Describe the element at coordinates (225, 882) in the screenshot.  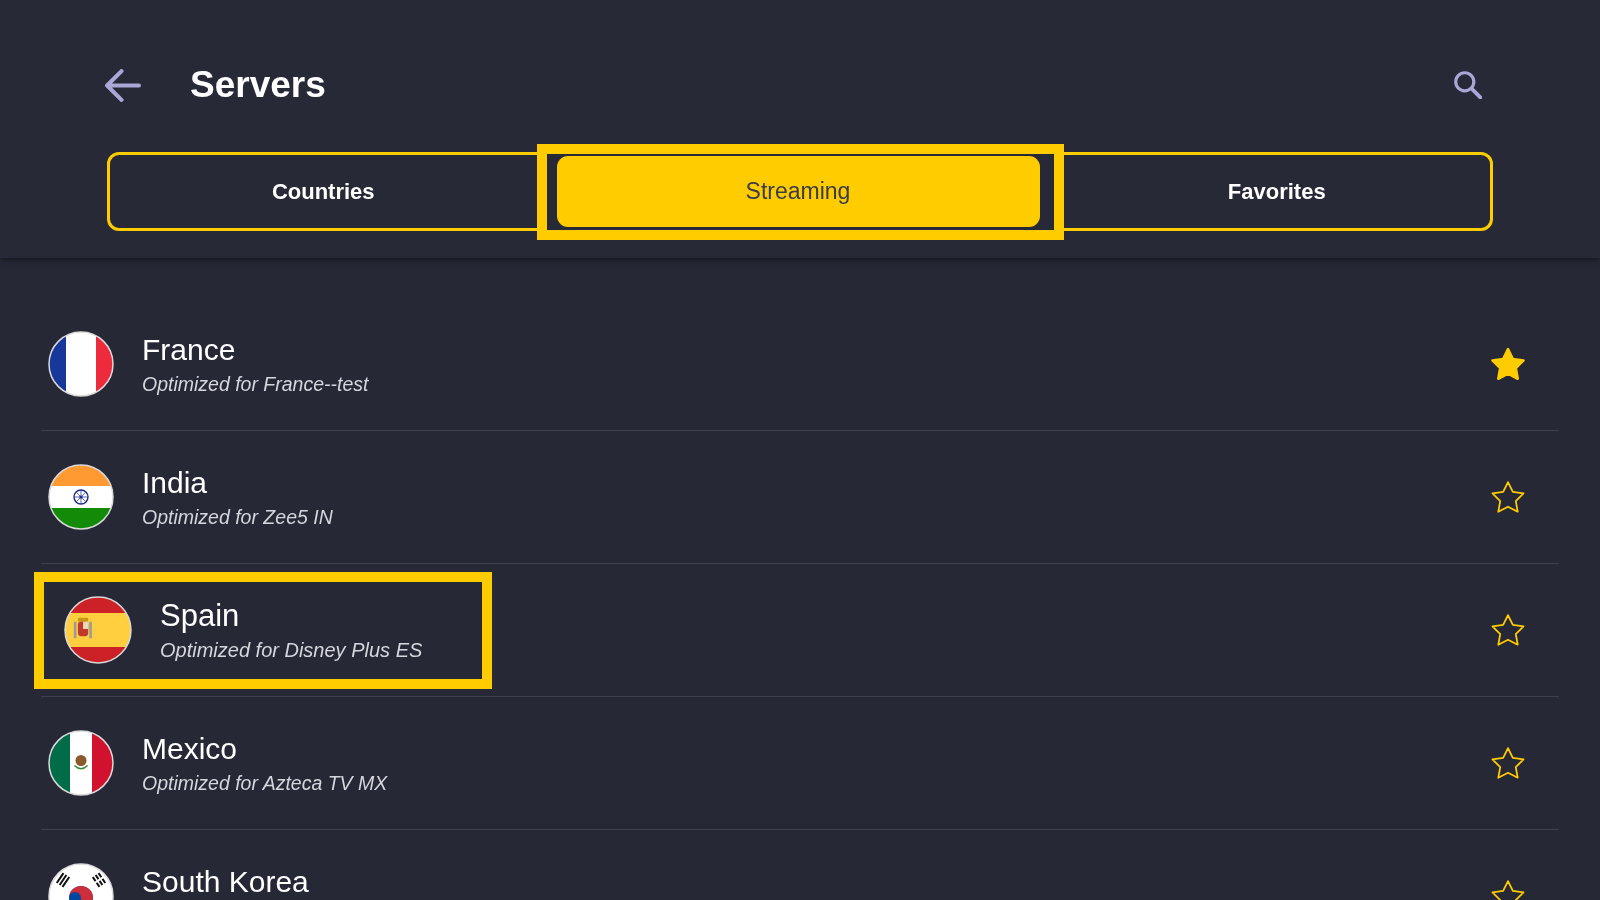
I see `country-name: South Korea` at that location.